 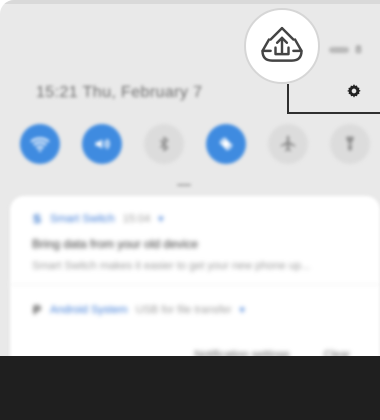 What do you see at coordinates (115, 244) in the screenshot?
I see `notification-title: Bring data from your old device` at bounding box center [115, 244].